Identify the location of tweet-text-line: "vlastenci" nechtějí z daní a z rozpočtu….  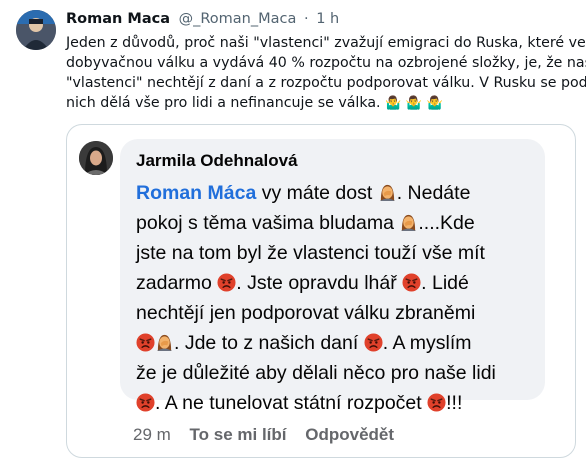
(326, 83).